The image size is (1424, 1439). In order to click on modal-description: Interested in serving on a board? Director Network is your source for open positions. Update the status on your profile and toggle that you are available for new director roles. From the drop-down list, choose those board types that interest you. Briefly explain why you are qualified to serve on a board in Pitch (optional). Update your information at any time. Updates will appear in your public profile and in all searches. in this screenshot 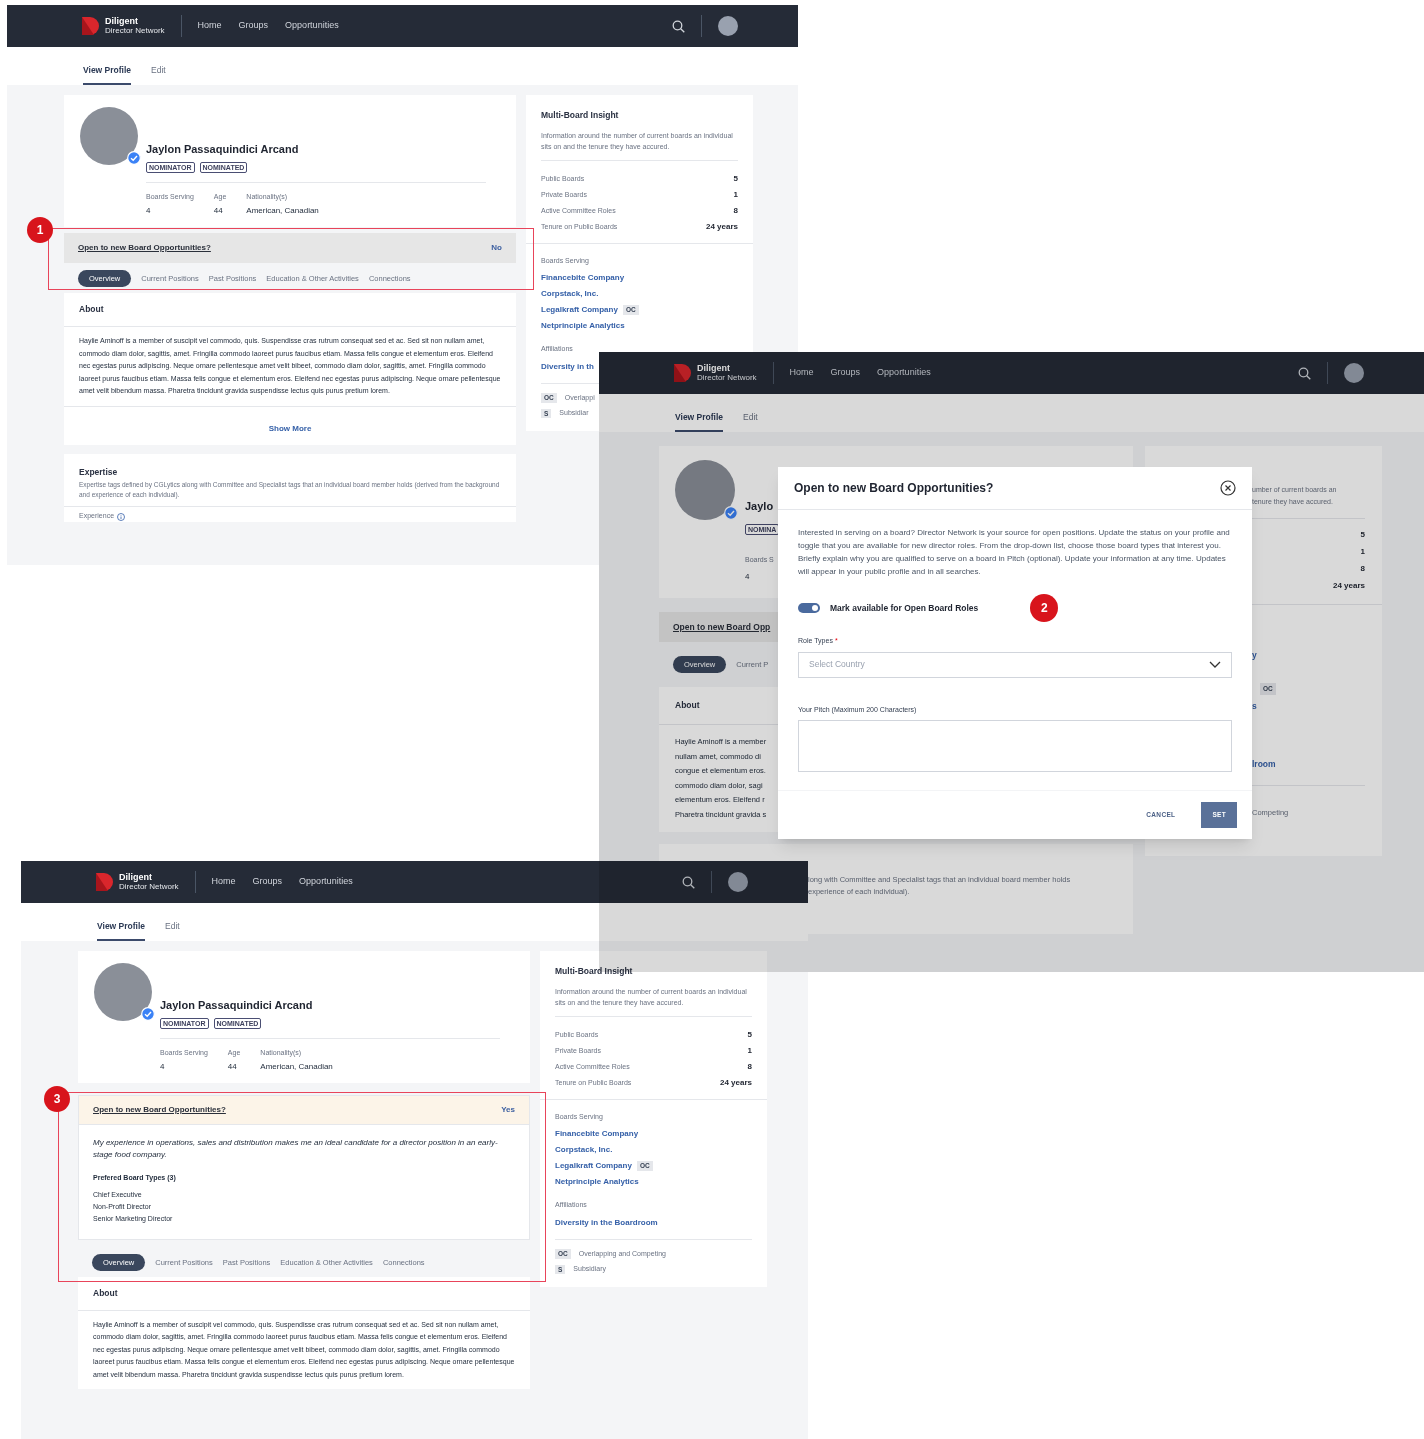, I will do `click(1014, 552)`.